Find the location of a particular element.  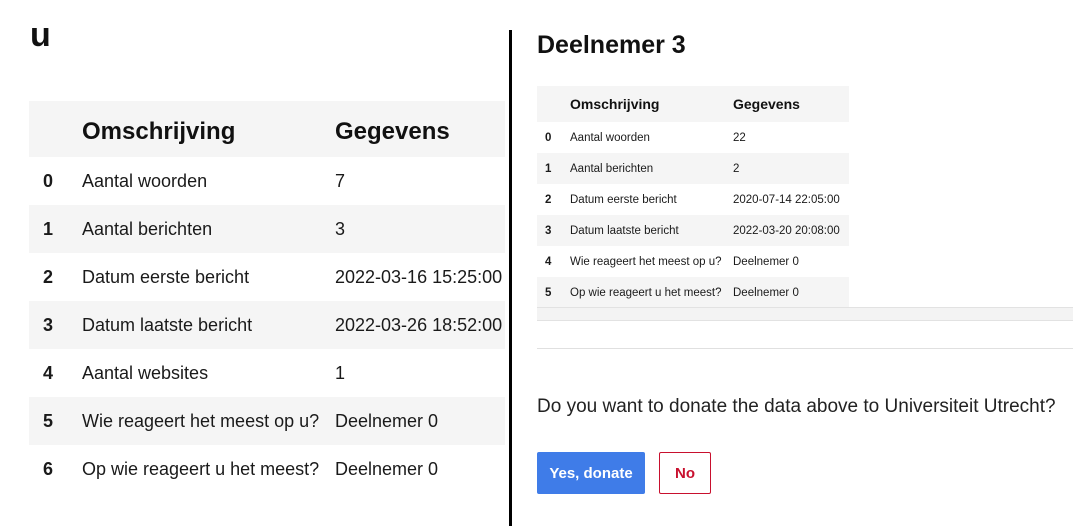

table-horizontal-scrollbar is located at coordinates (805, 314).